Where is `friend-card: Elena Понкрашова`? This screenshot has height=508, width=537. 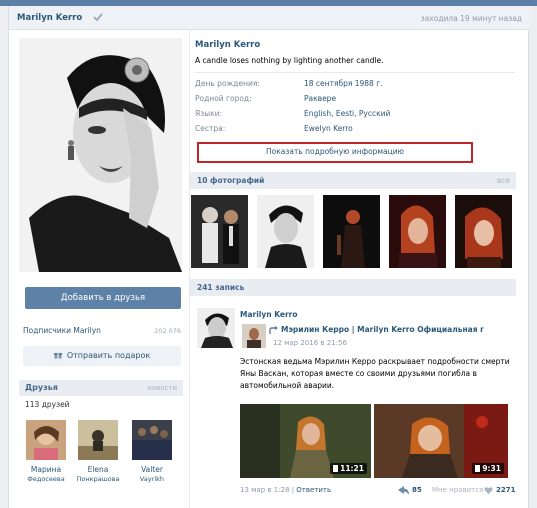
friend-card: Elena Понкрашова is located at coordinates (98, 452).